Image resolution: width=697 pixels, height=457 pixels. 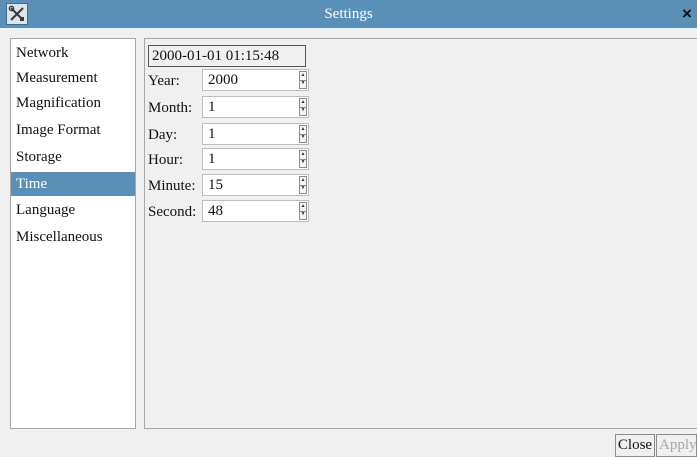 I want to click on second-spinbox: 48 ▲ ▼, so click(x=255, y=211).